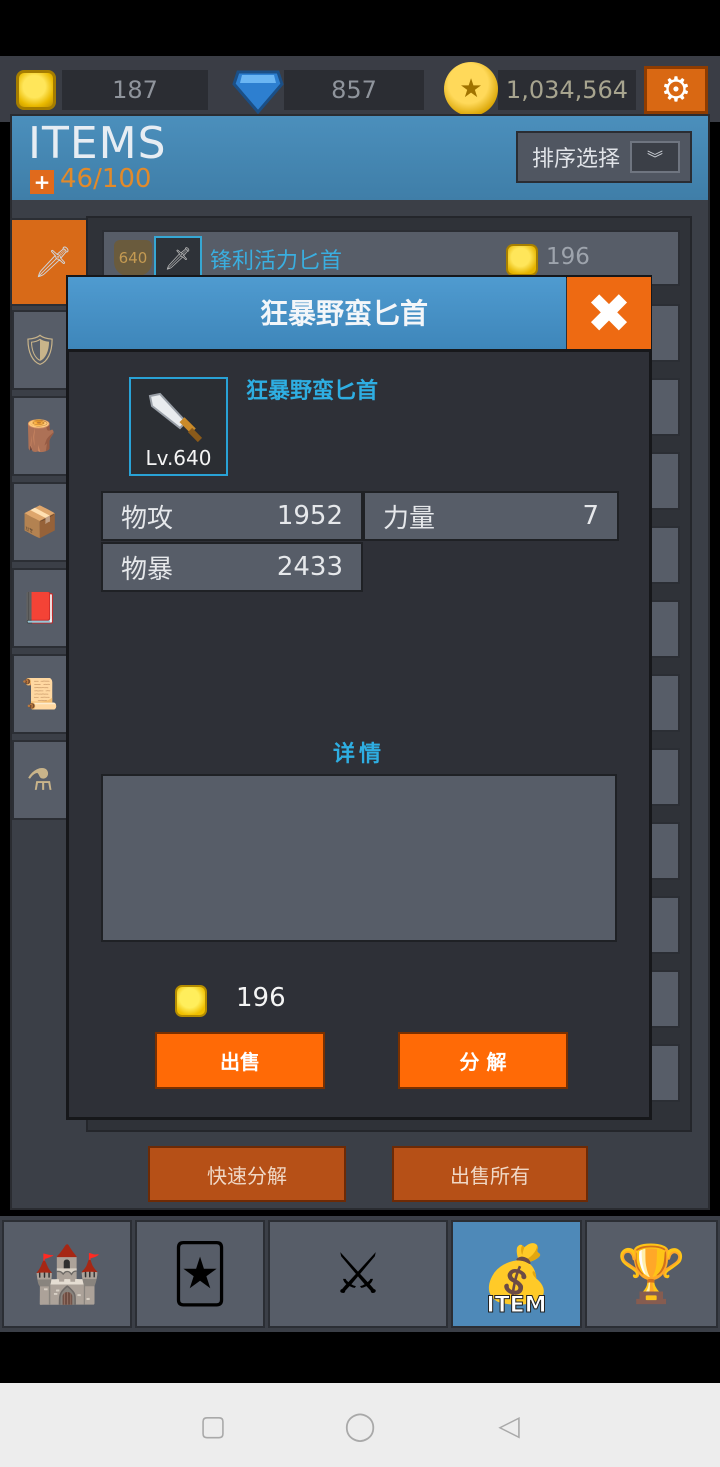  I want to click on nav-battle: ⚔, so click(358, 1274).